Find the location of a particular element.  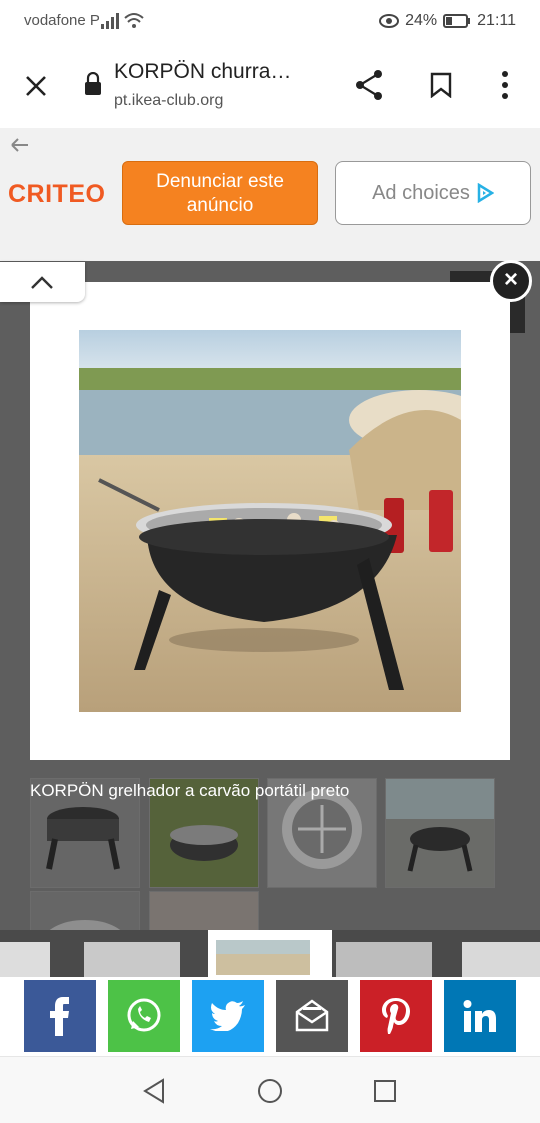

image-filmstrip is located at coordinates (270, 953).